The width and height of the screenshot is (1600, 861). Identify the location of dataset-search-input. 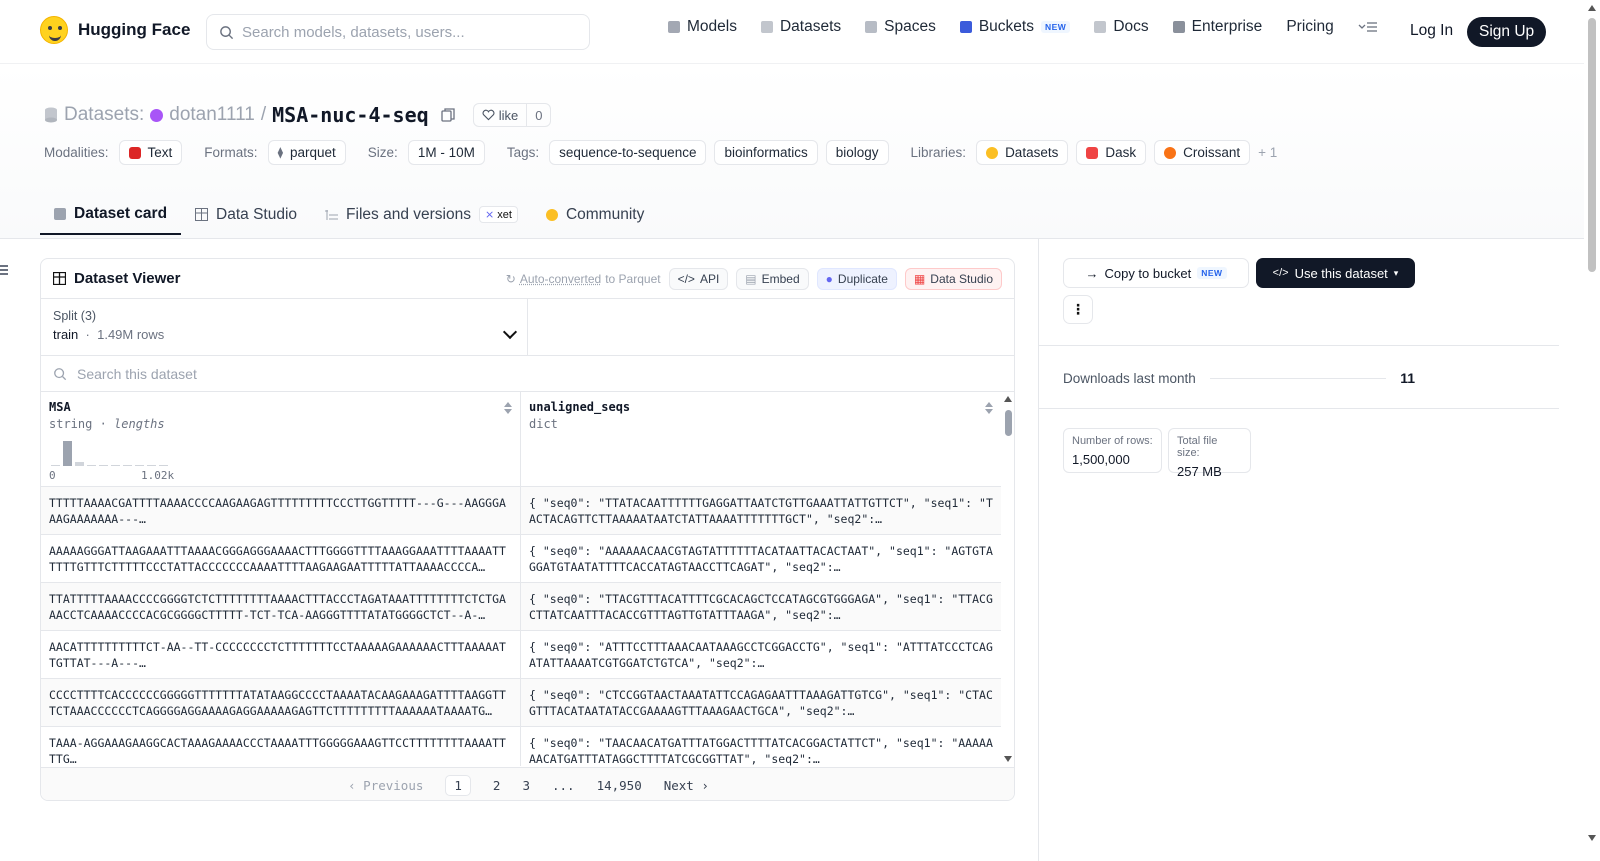
(377, 373).